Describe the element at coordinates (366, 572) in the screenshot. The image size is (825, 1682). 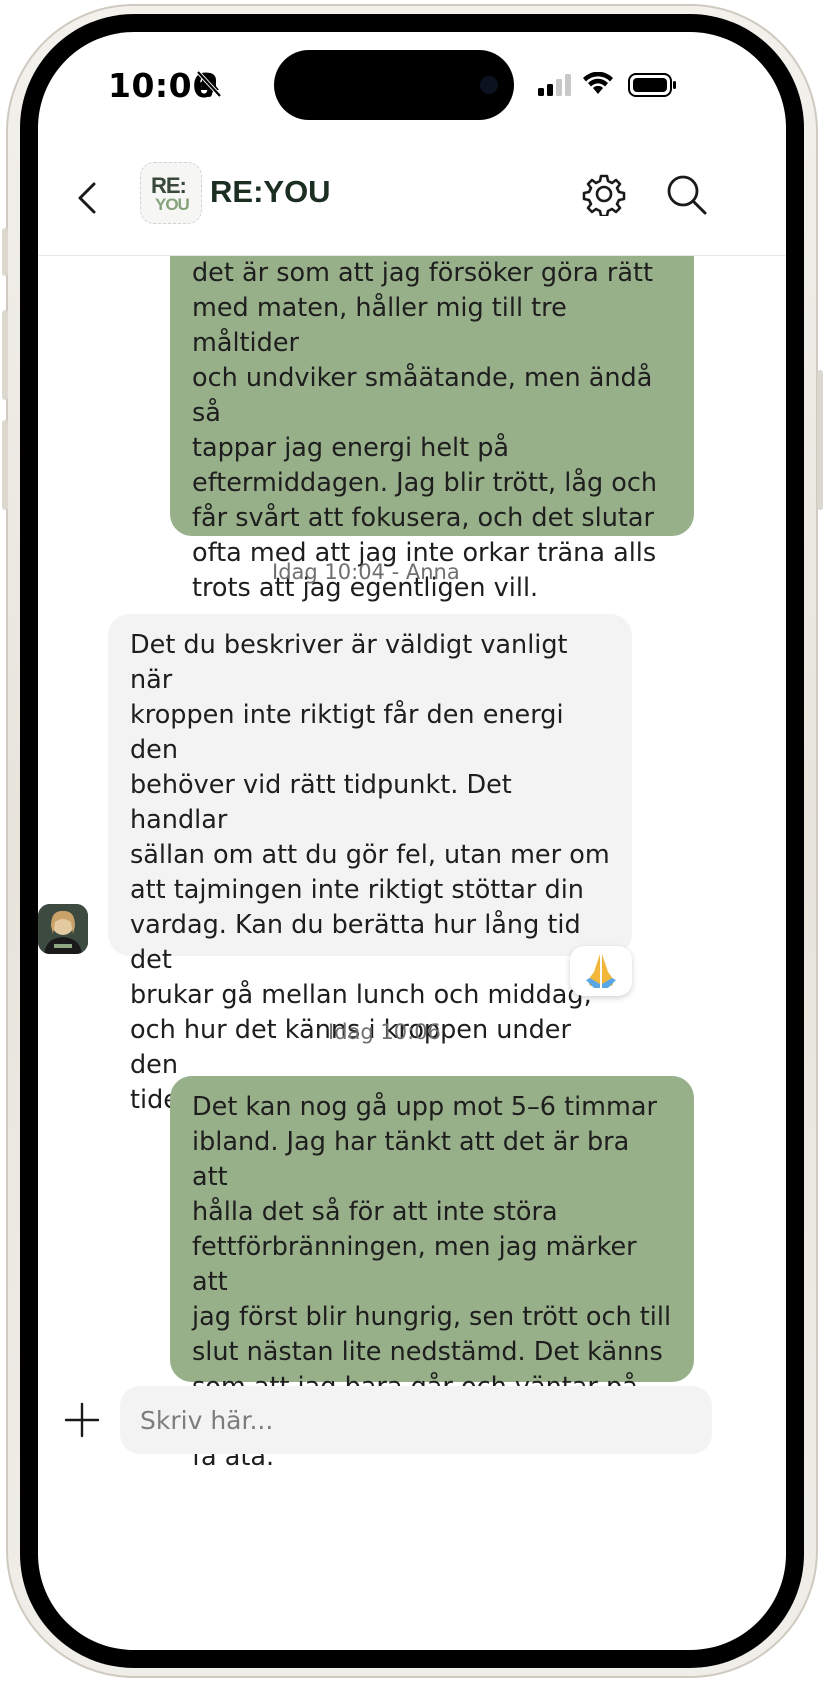
I see `message-timestamp: Idag 10:04 - Anna` at that location.